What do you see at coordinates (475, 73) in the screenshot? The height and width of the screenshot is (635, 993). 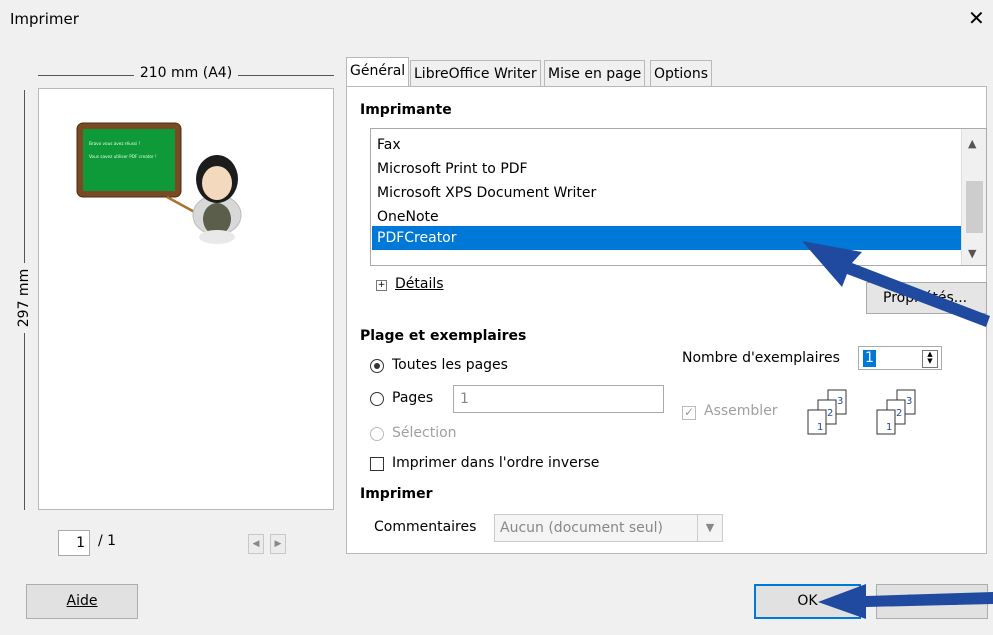 I see `tab-libreoffice-writer: LibreOffice Writer` at bounding box center [475, 73].